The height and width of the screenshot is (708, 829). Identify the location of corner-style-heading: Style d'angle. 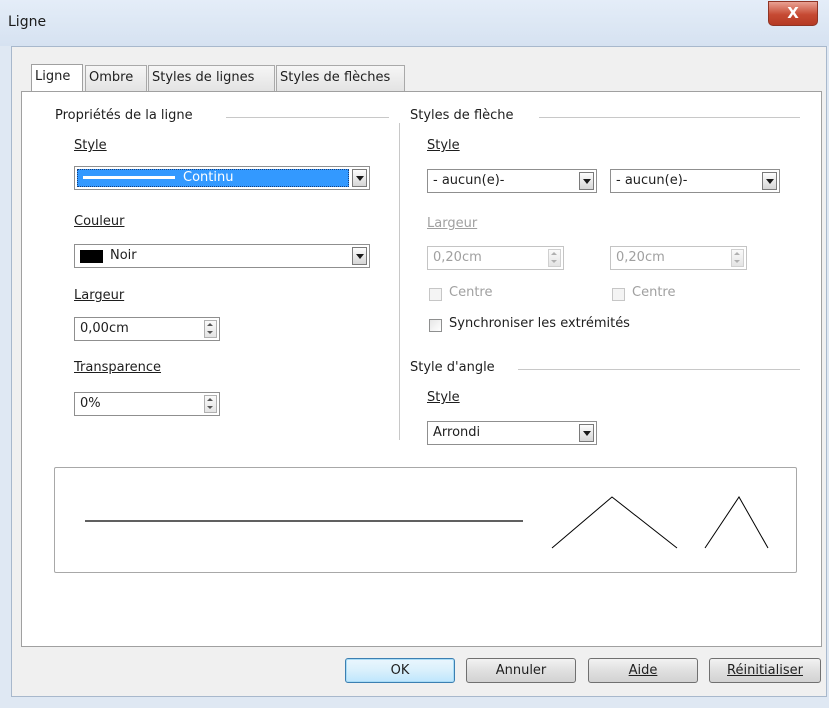
(452, 367).